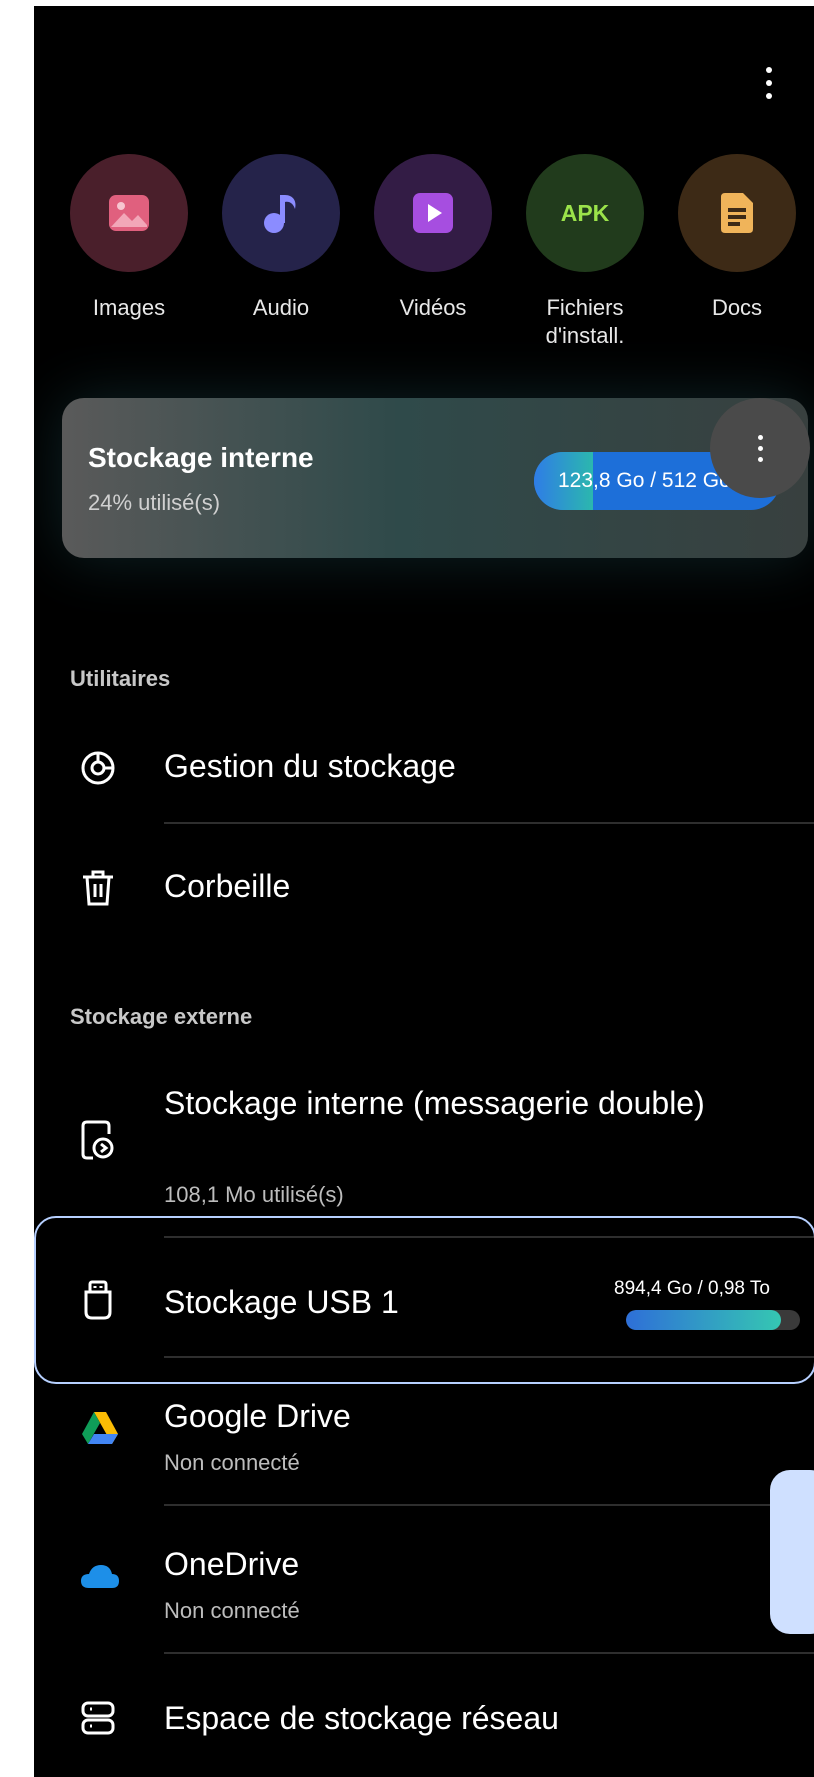 The height and width of the screenshot is (1777, 814). What do you see at coordinates (257, 1416) in the screenshot?
I see `item-title: Google Drive` at bounding box center [257, 1416].